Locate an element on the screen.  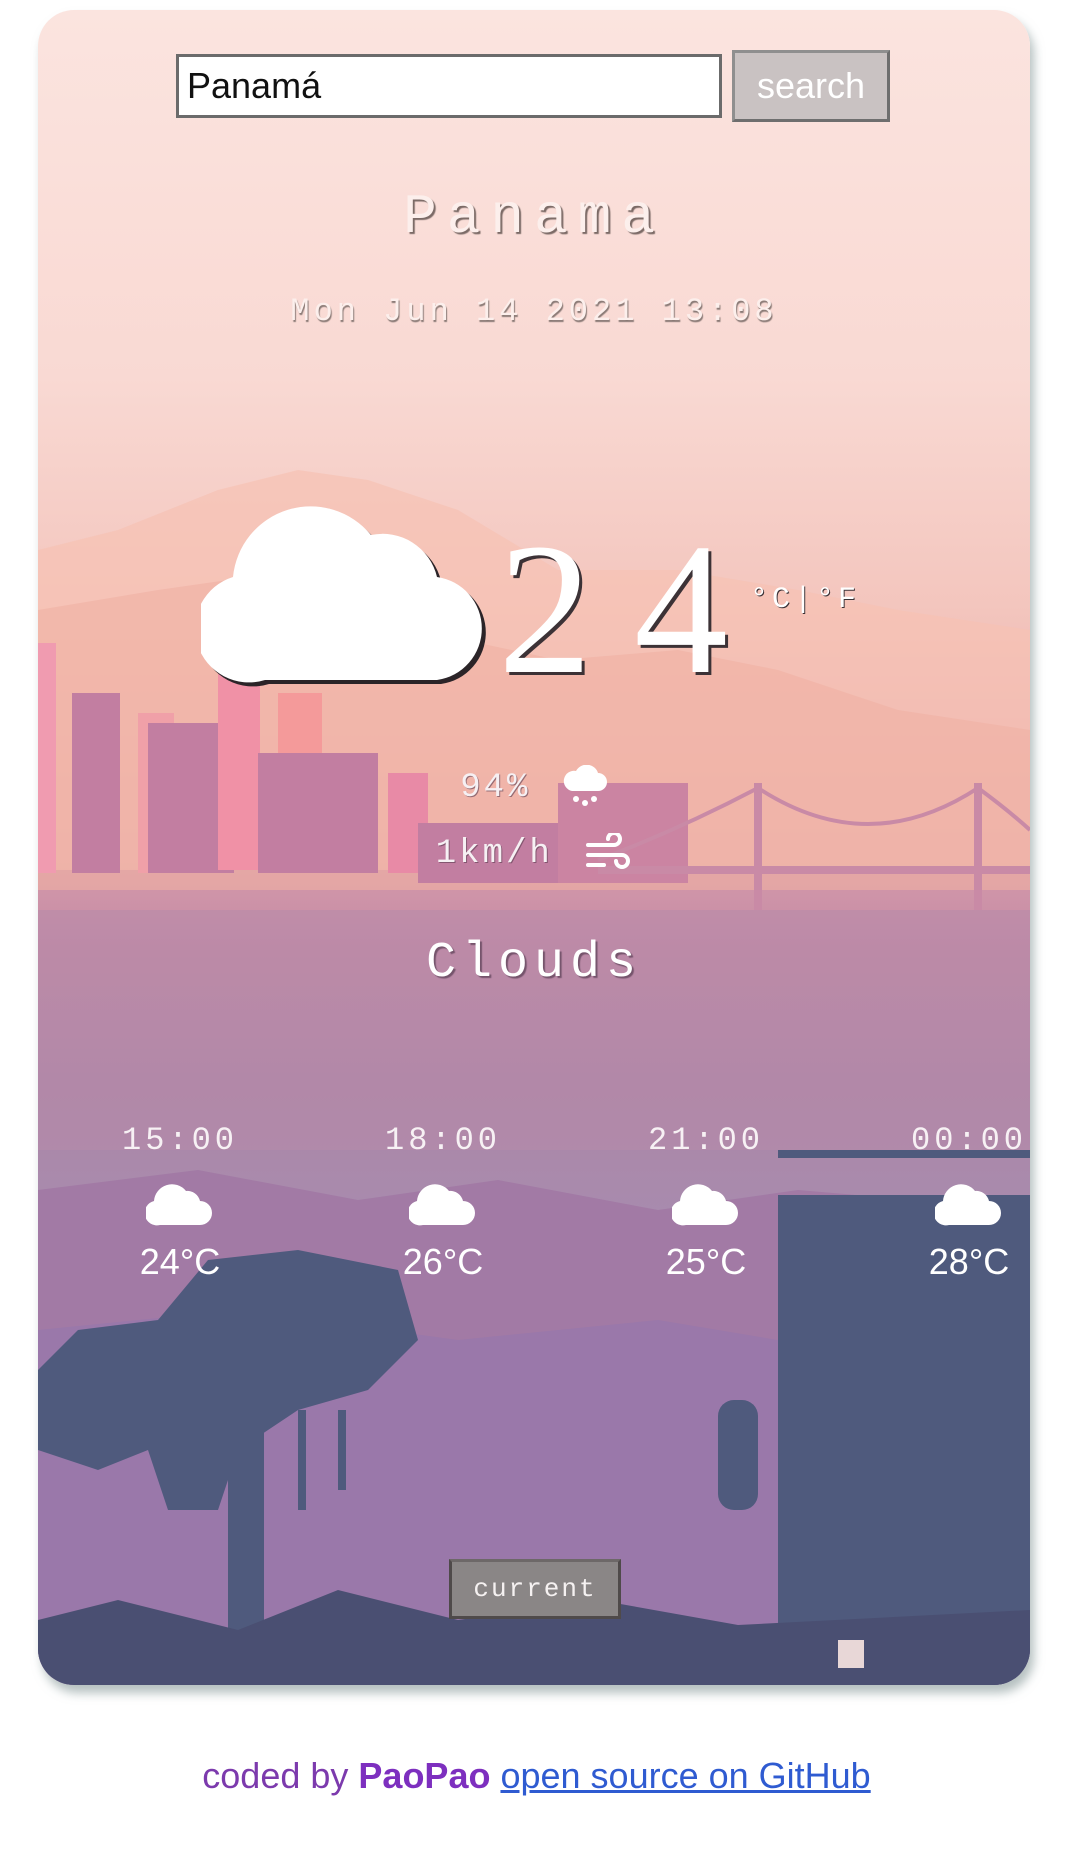
wind-row: 1km/h is located at coordinates (534, 852).